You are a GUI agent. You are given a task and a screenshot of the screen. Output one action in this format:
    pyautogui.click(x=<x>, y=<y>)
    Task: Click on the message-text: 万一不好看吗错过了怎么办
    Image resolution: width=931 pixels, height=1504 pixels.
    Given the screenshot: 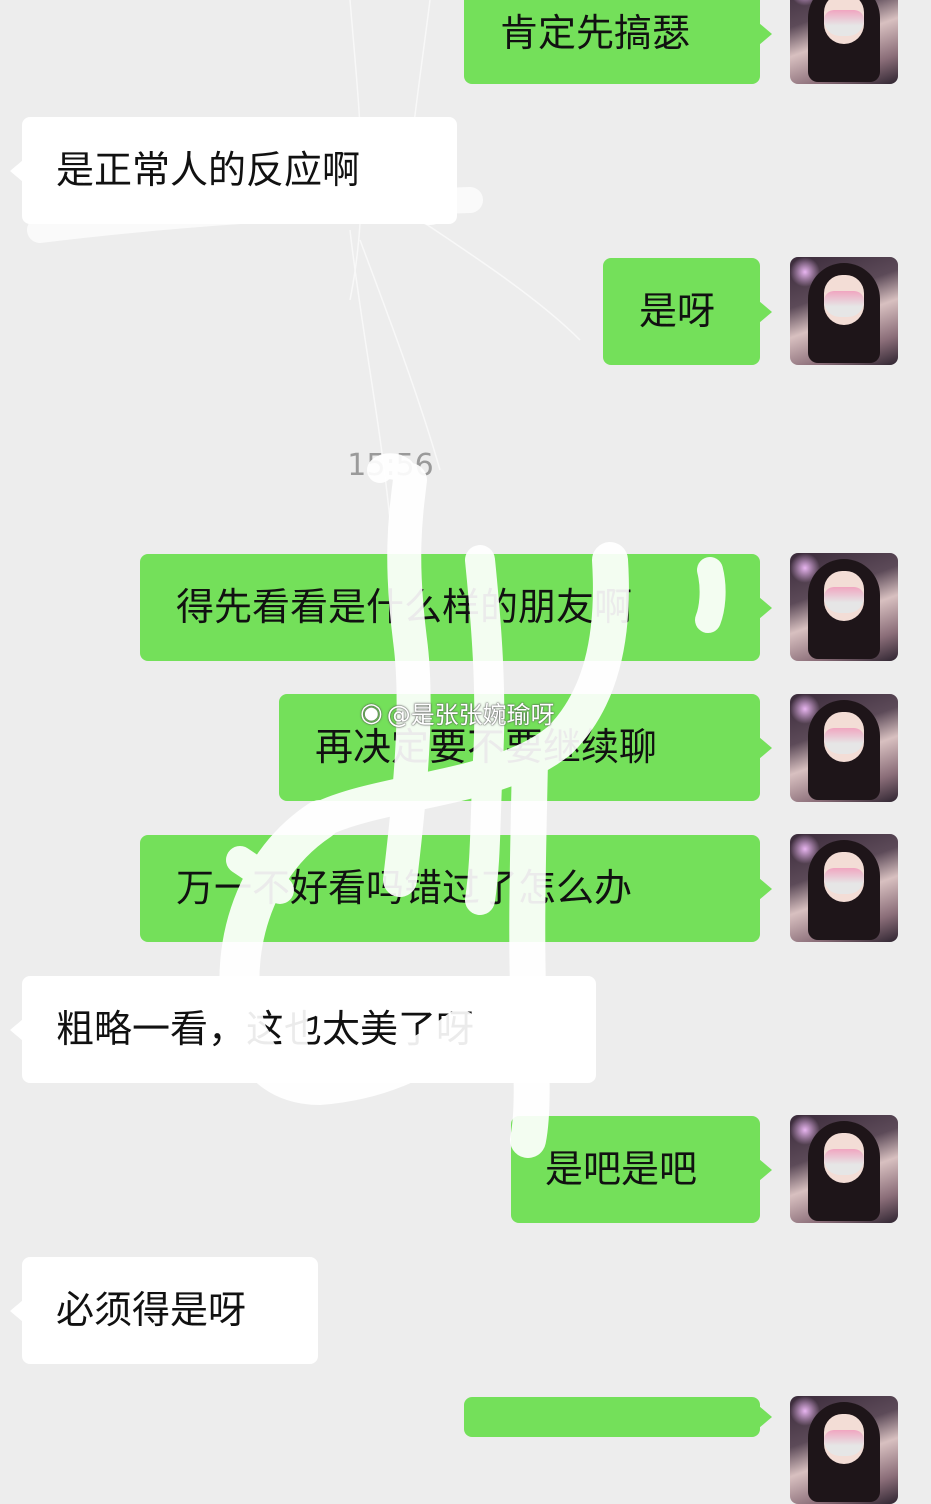 What is the action you would take?
    pyautogui.click(x=404, y=887)
    